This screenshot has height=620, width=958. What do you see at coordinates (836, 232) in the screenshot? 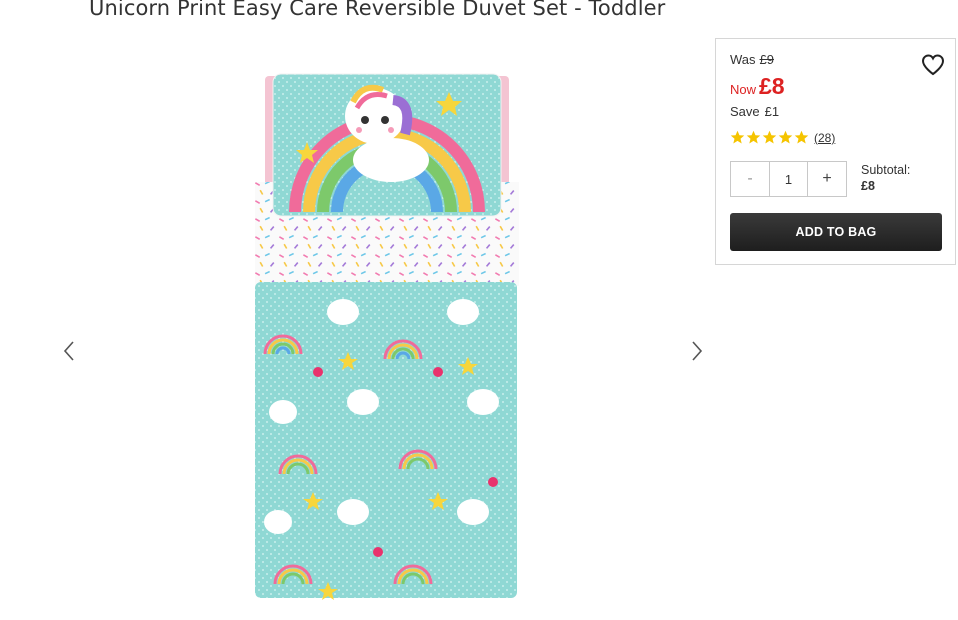
I see `add-to-bag-button: ADD TO BAG` at bounding box center [836, 232].